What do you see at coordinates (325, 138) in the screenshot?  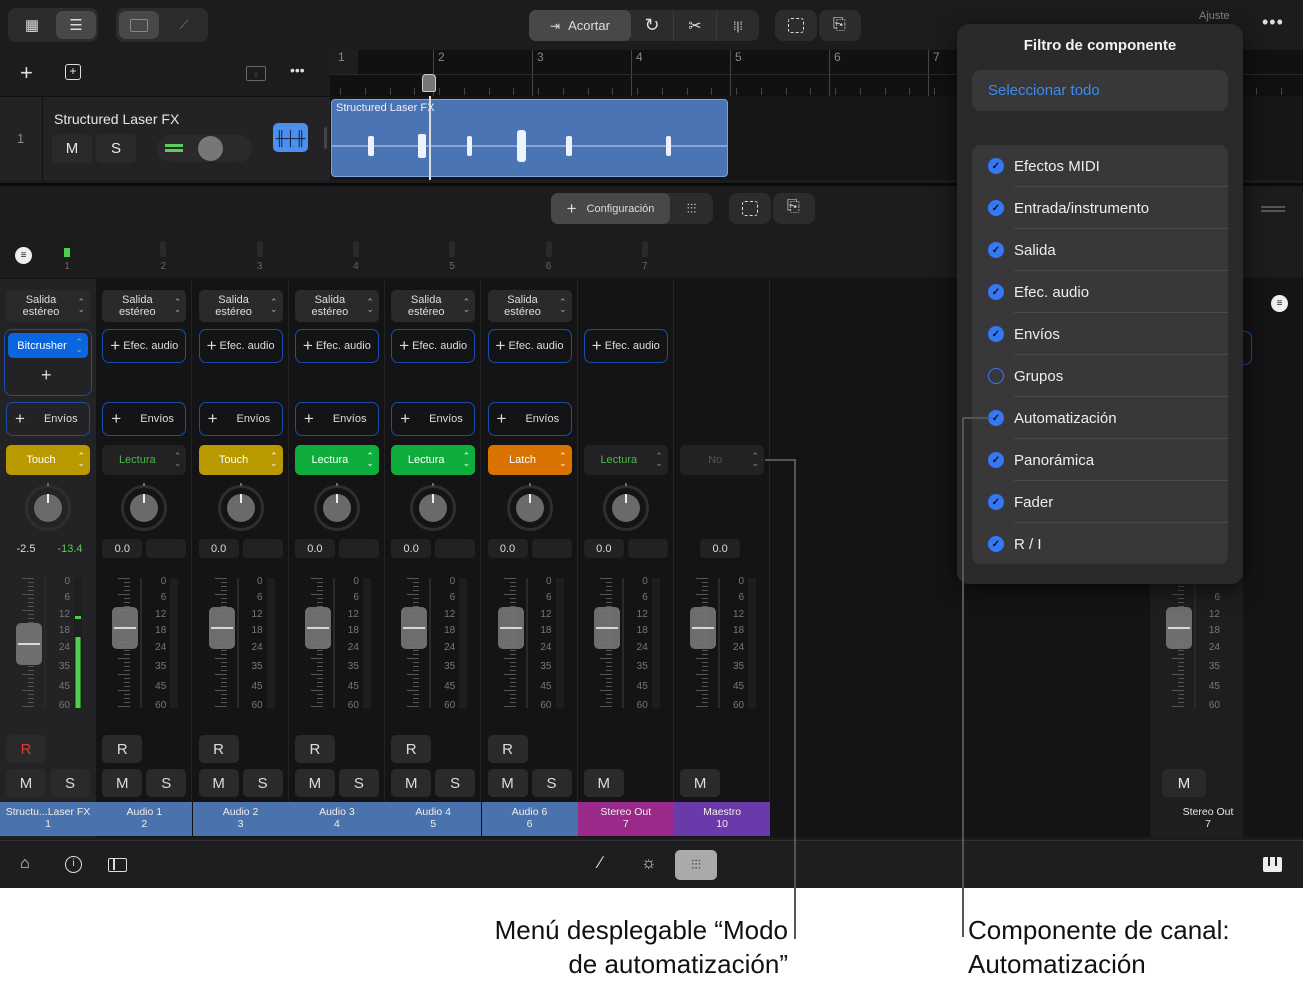 I see `resize-handle` at bounding box center [325, 138].